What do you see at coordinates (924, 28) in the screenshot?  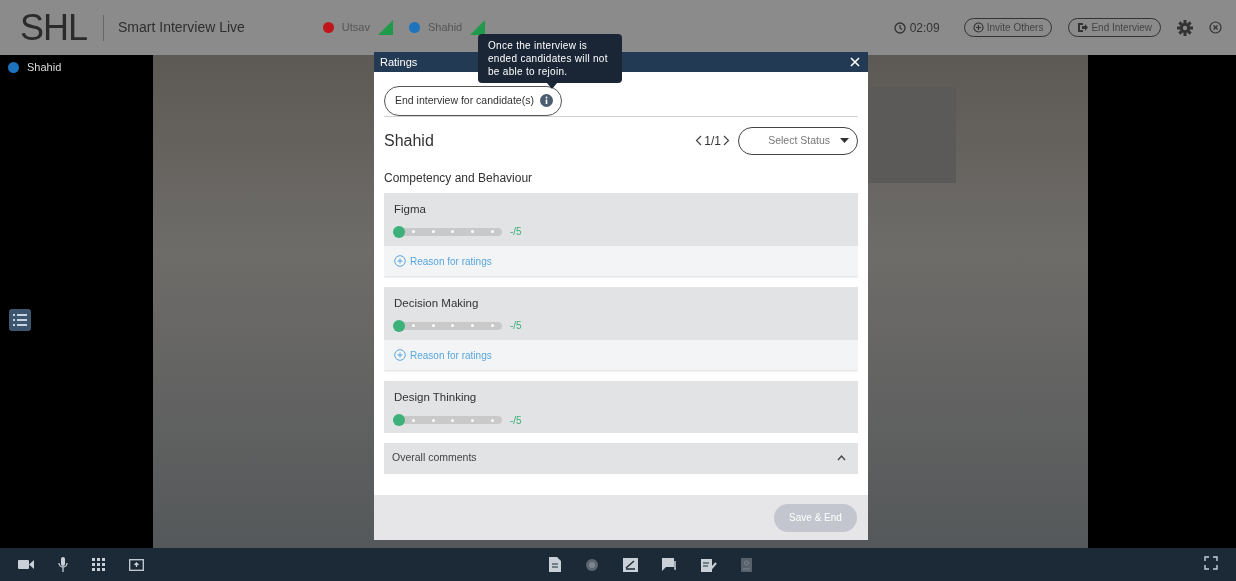 I see `timer: 02:09` at bounding box center [924, 28].